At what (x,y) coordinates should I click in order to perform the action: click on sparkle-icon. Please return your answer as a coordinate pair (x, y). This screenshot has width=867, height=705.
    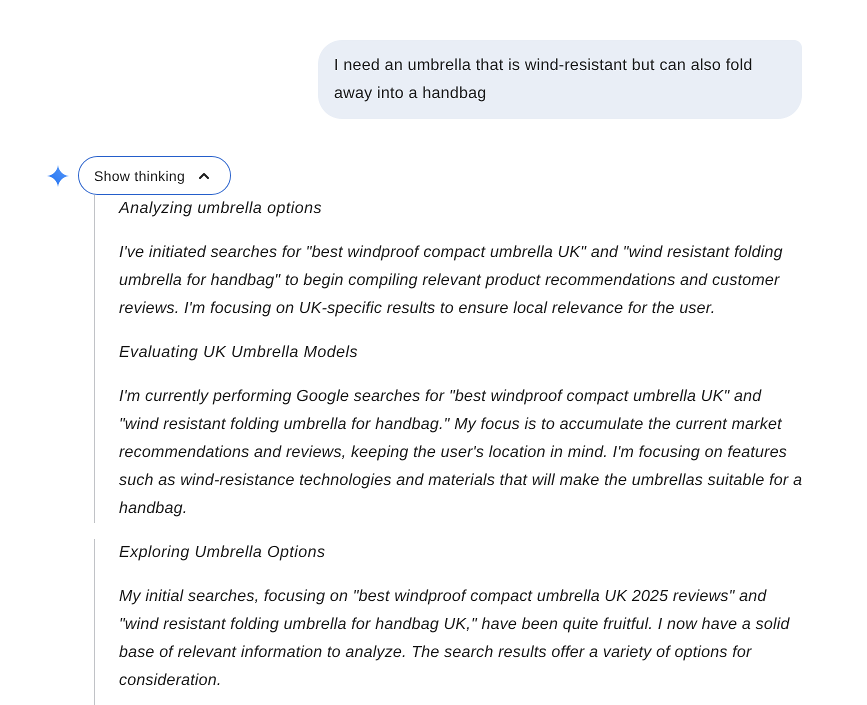
    Looking at the image, I should click on (58, 175).